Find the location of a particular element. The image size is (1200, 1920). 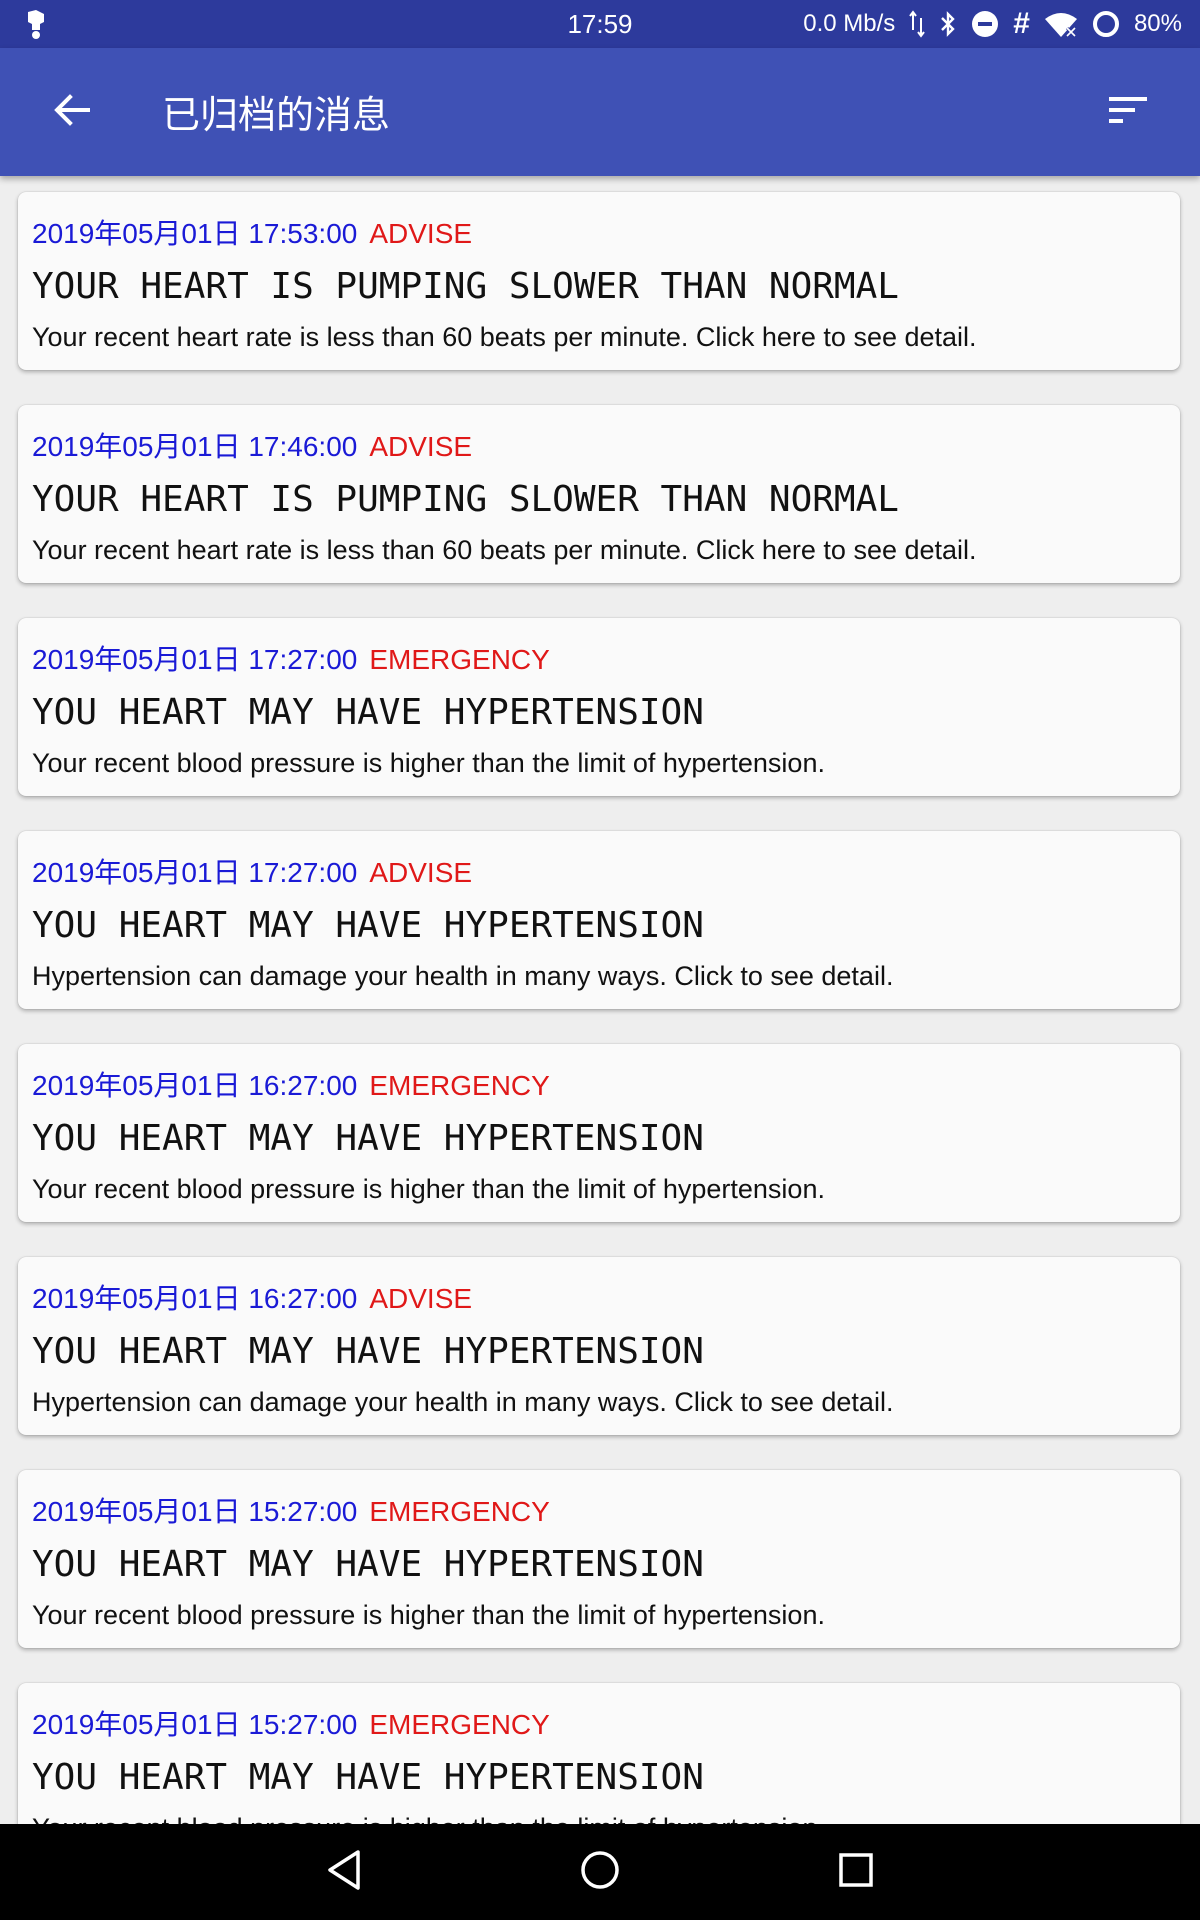

sort-icon is located at coordinates (1128, 112).